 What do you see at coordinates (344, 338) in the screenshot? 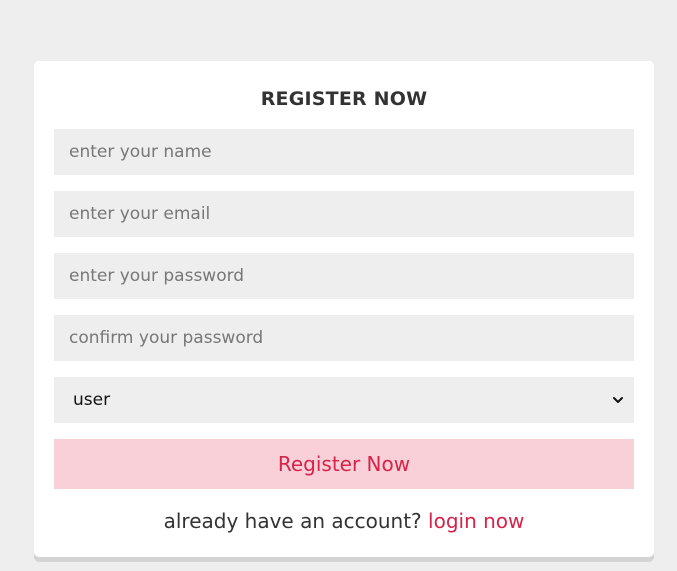
I see `confirm-password-input` at bounding box center [344, 338].